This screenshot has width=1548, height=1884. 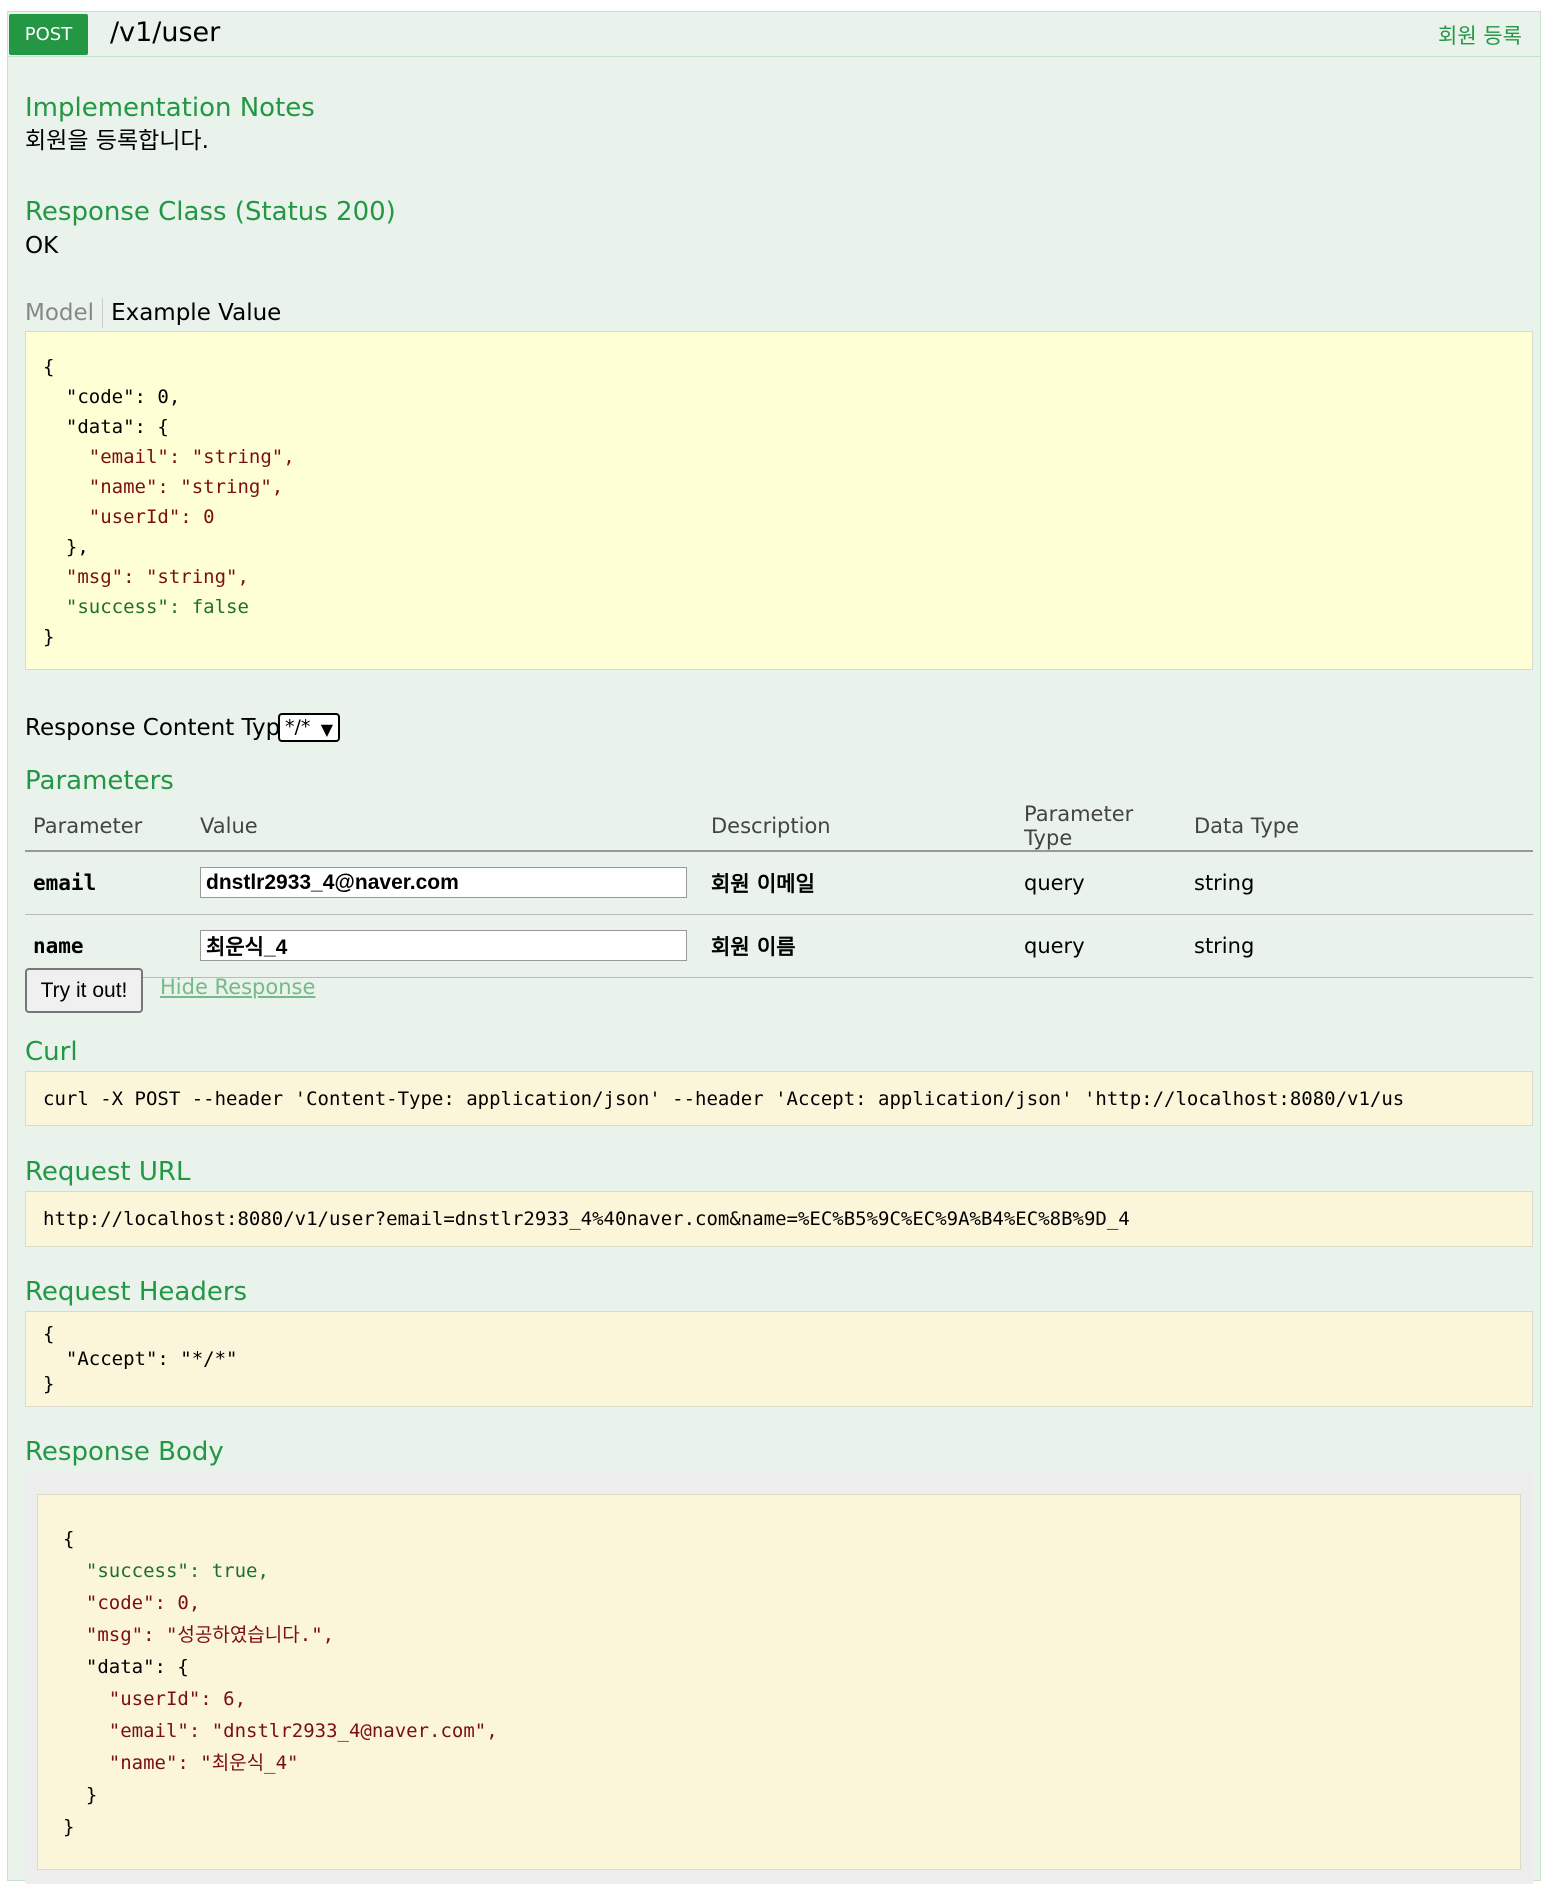 What do you see at coordinates (48, 34) in the screenshot?
I see `http-method-badge: POST` at bounding box center [48, 34].